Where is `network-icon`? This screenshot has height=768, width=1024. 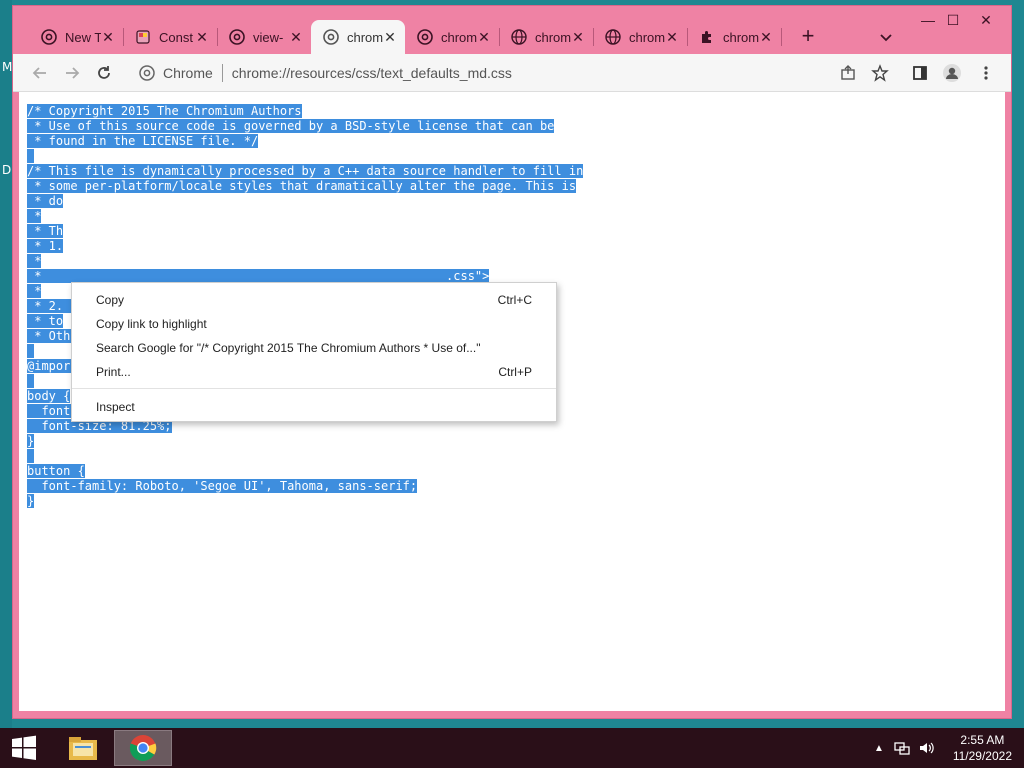 network-icon is located at coordinates (902, 748).